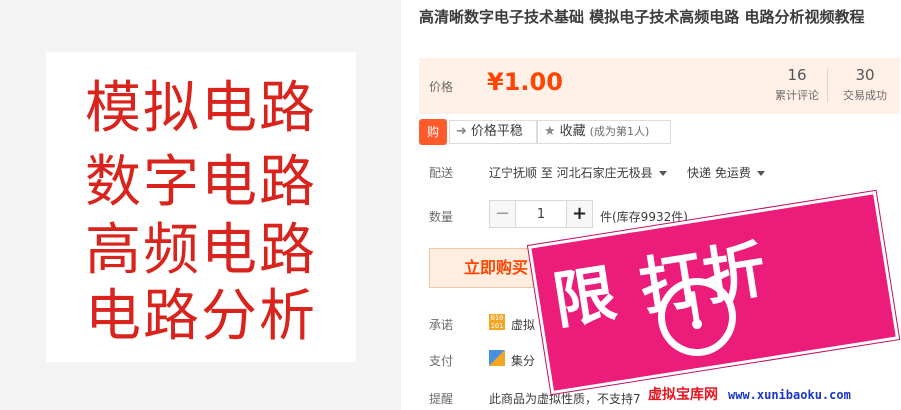 The width and height of the screenshot is (901, 410). I want to click on price-value: ¥1.00, so click(525, 82).